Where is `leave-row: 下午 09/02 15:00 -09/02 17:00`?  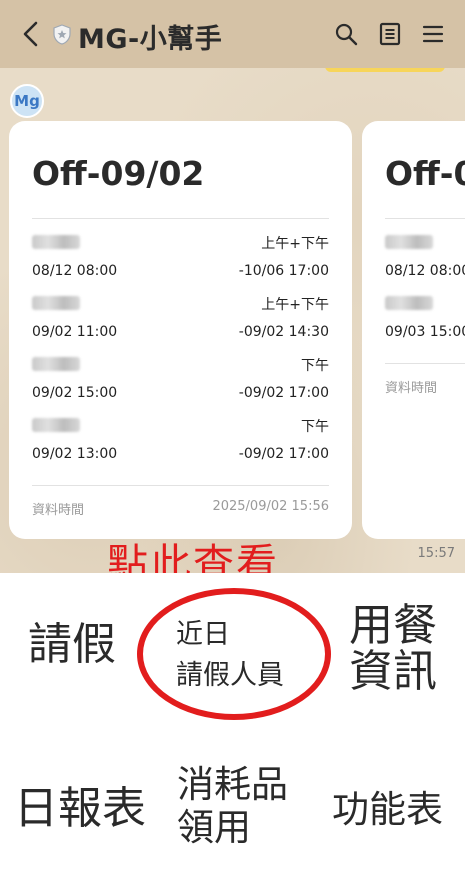 leave-row: 下午 09/02 15:00 -09/02 17:00 is located at coordinates (180, 381).